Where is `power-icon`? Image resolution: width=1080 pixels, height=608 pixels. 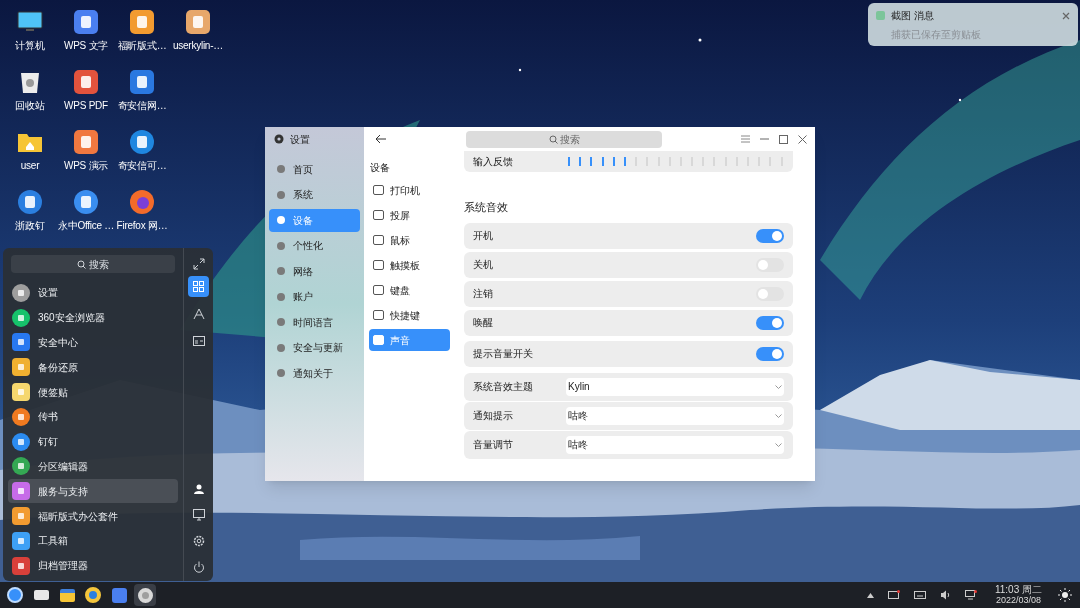 power-icon is located at coordinates (198, 567).